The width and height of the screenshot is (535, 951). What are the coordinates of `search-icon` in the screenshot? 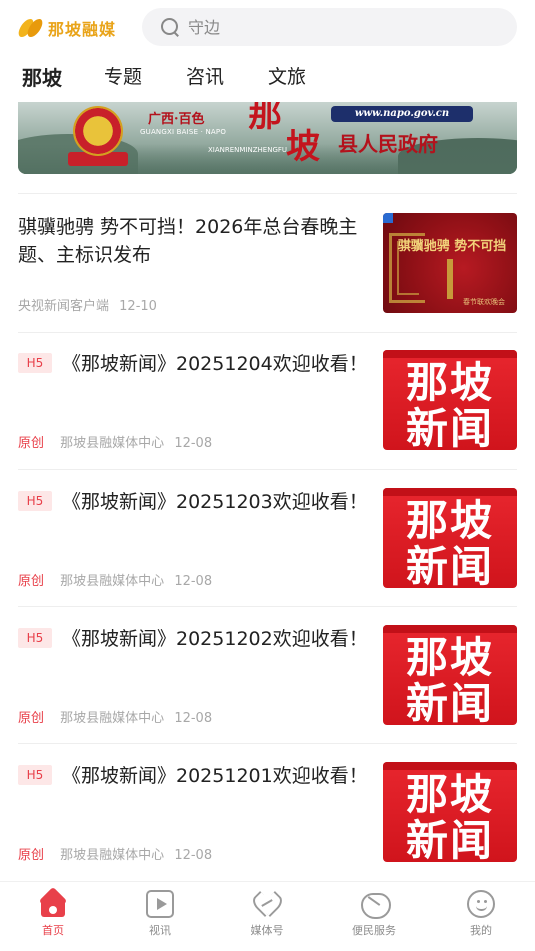 It's located at (170, 27).